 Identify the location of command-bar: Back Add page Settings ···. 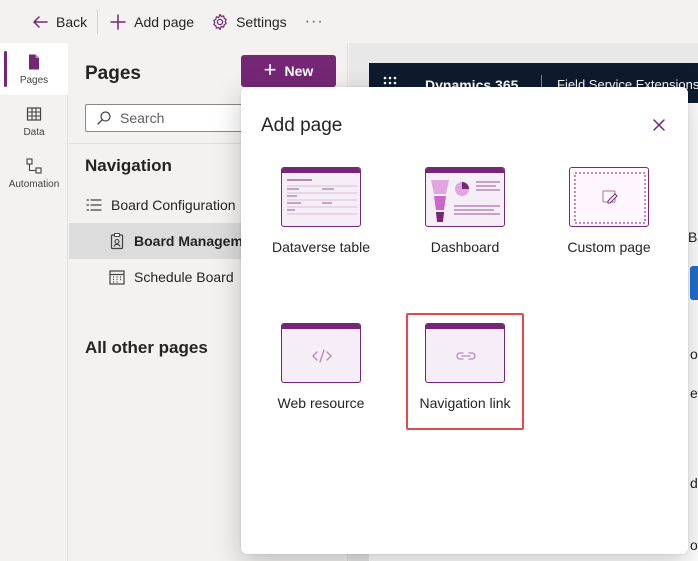
(349, 21).